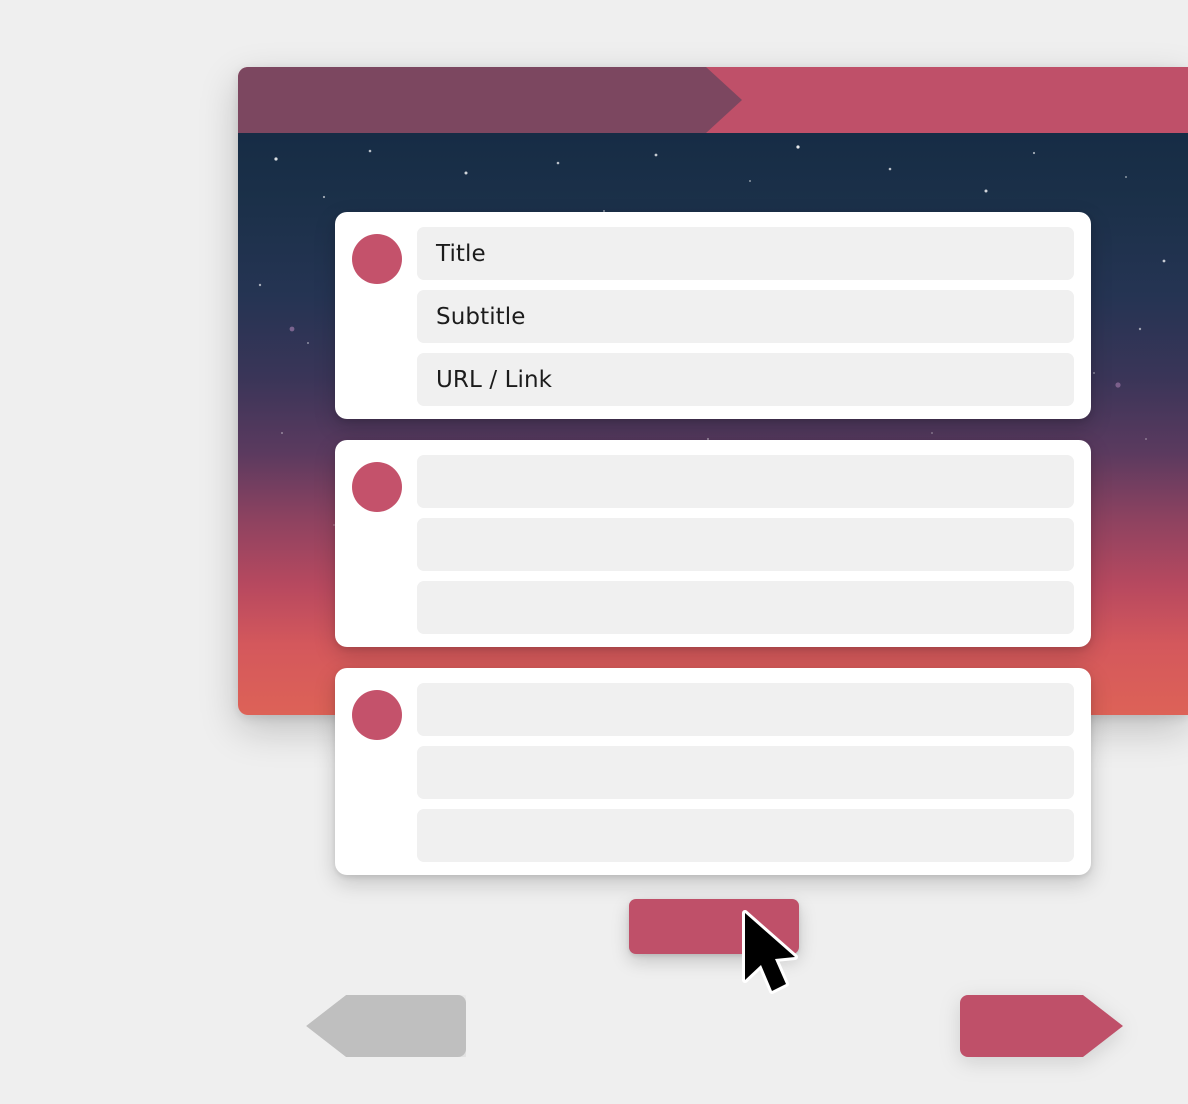 The image size is (1188, 1104). I want to click on subtitle-input: Subtitle, so click(745, 316).